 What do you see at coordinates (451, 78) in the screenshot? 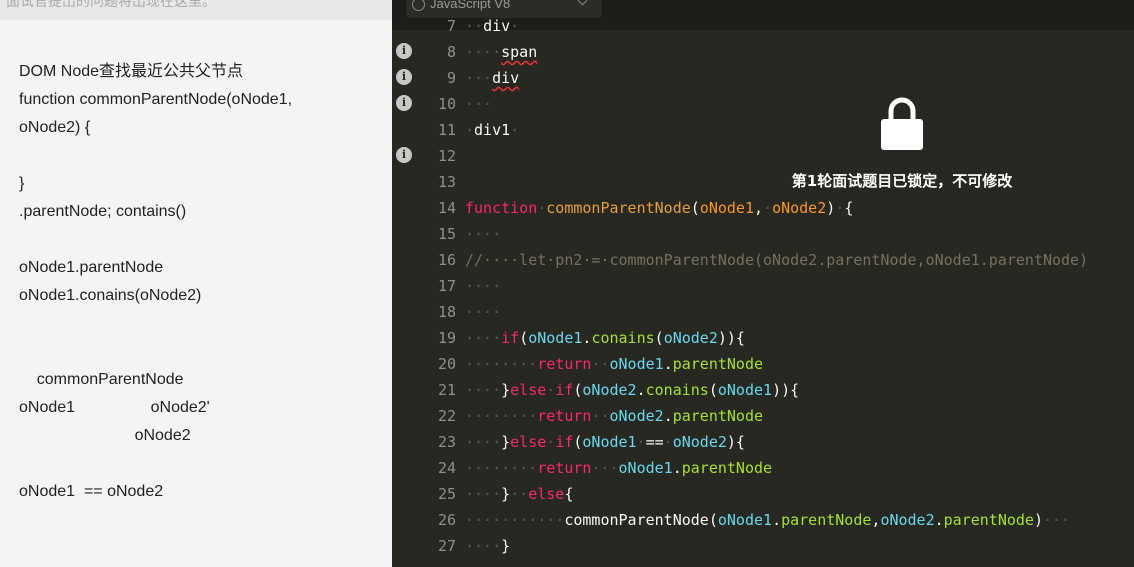
I see `line-number: 9` at bounding box center [451, 78].